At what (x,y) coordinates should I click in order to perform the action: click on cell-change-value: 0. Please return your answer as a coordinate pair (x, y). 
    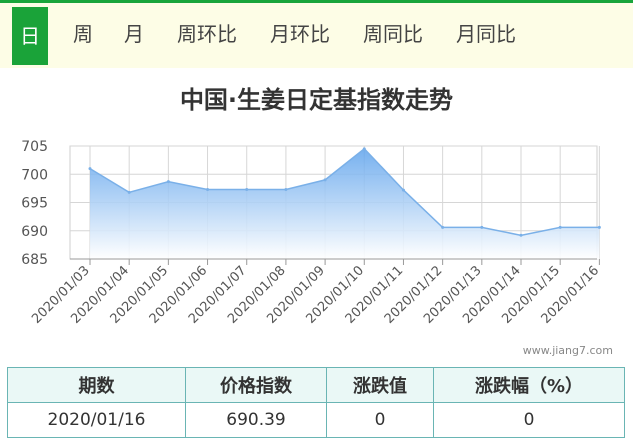
    Looking at the image, I should click on (380, 420).